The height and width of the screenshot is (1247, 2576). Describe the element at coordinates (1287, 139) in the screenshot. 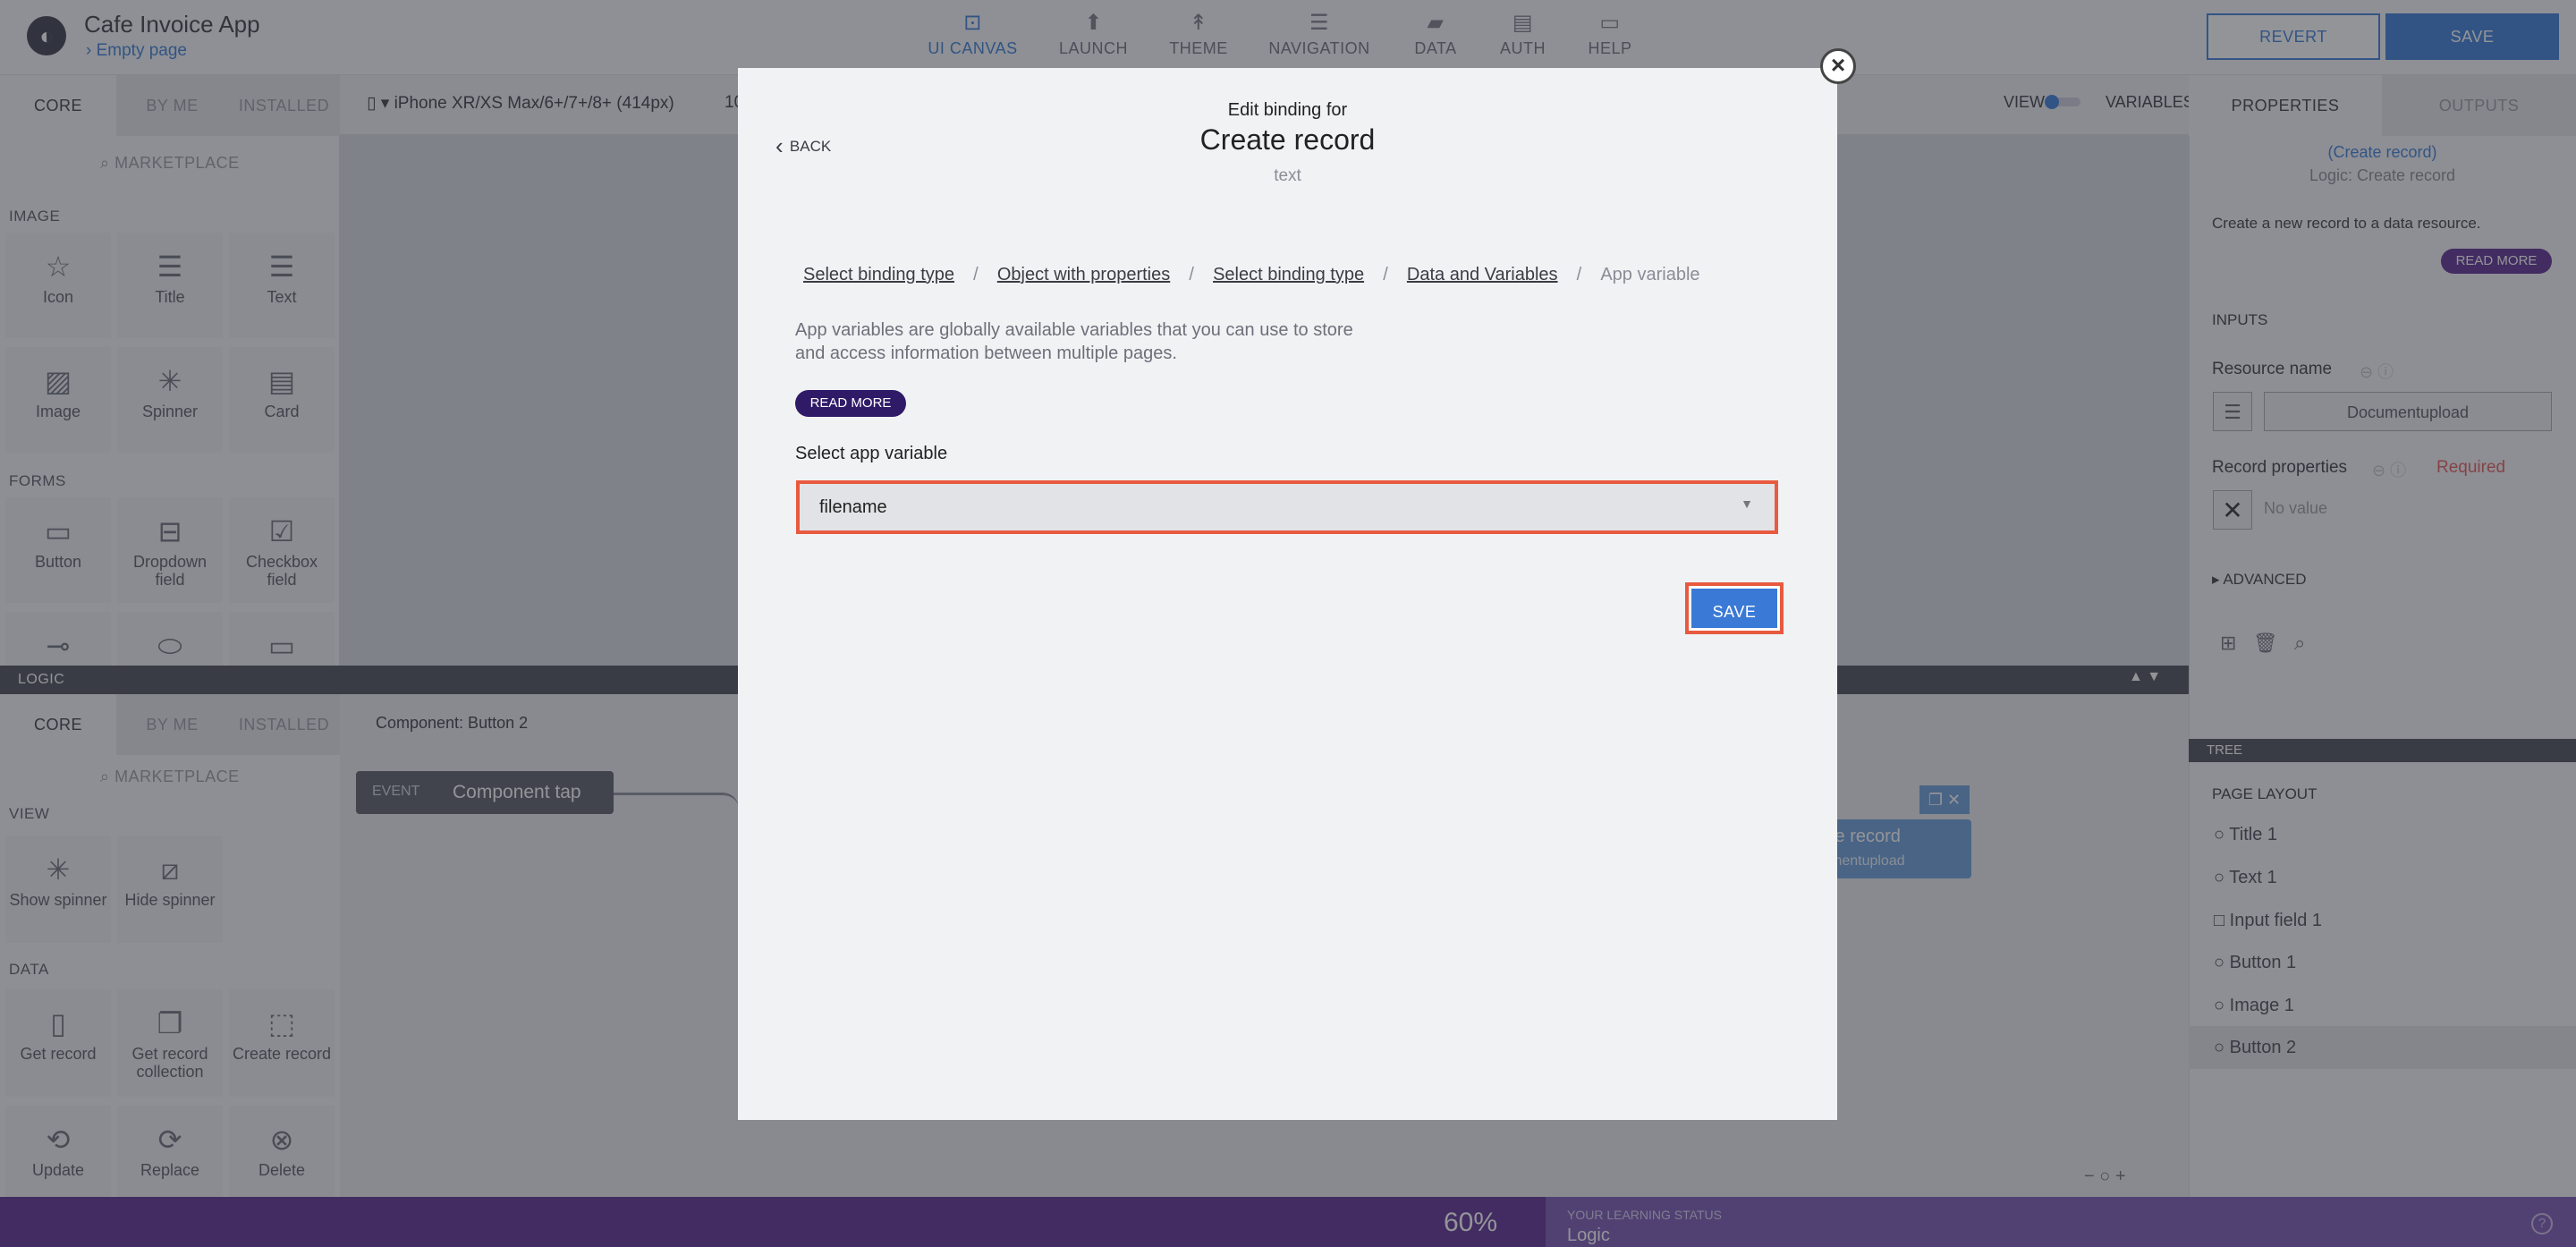

I see `modal-heading: Create record` at that location.